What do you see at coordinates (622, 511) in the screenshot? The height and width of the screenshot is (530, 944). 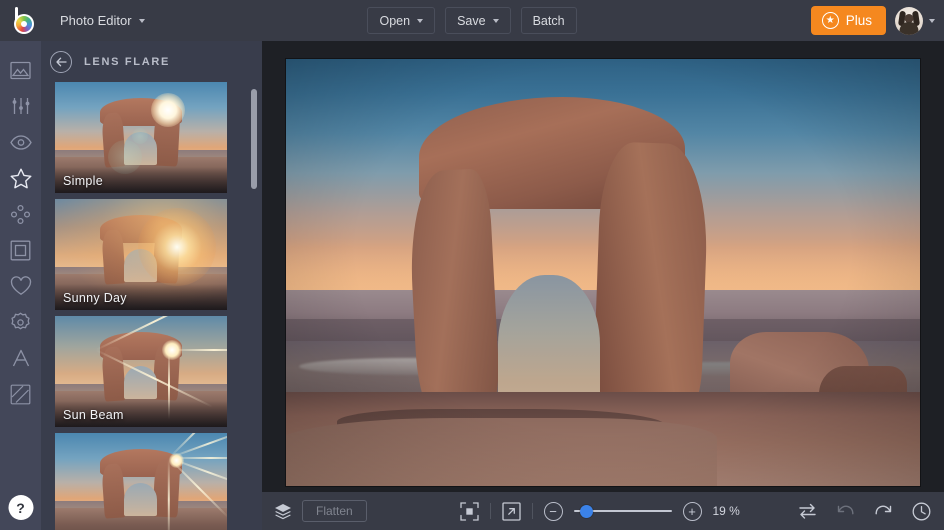 I see `zoom-slider` at bounding box center [622, 511].